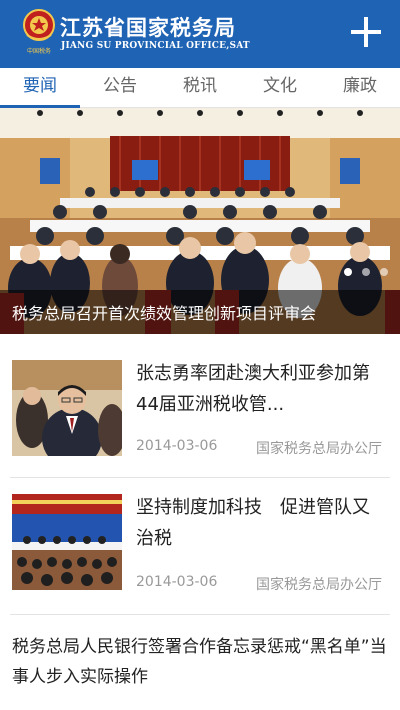  Describe the element at coordinates (155, 46) in the screenshot. I see `app-subtitle: JIANG SU PROVINCIAL OFFICE,SAT` at that location.